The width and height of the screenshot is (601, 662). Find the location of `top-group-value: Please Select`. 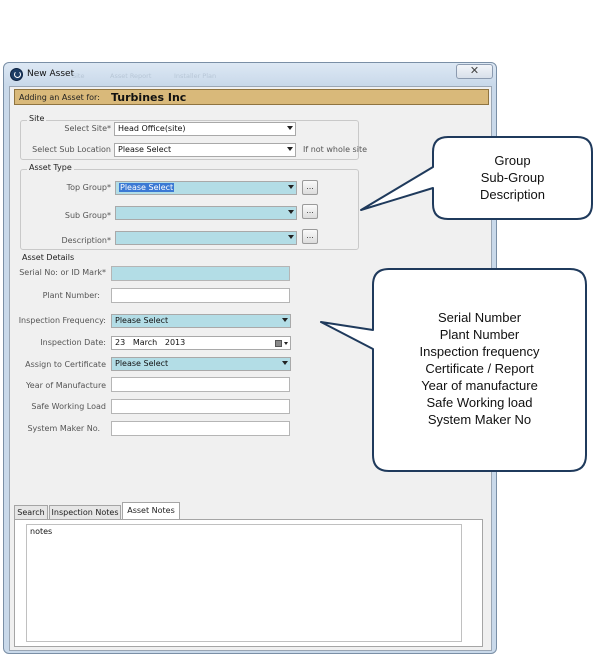

top-group-value: Please Select is located at coordinates (147, 187).